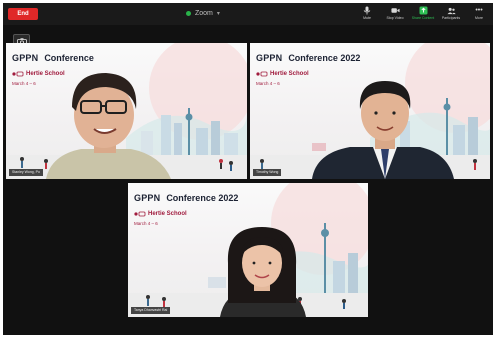  What do you see at coordinates (367, 10) in the screenshot?
I see `microphone-icon` at bounding box center [367, 10].